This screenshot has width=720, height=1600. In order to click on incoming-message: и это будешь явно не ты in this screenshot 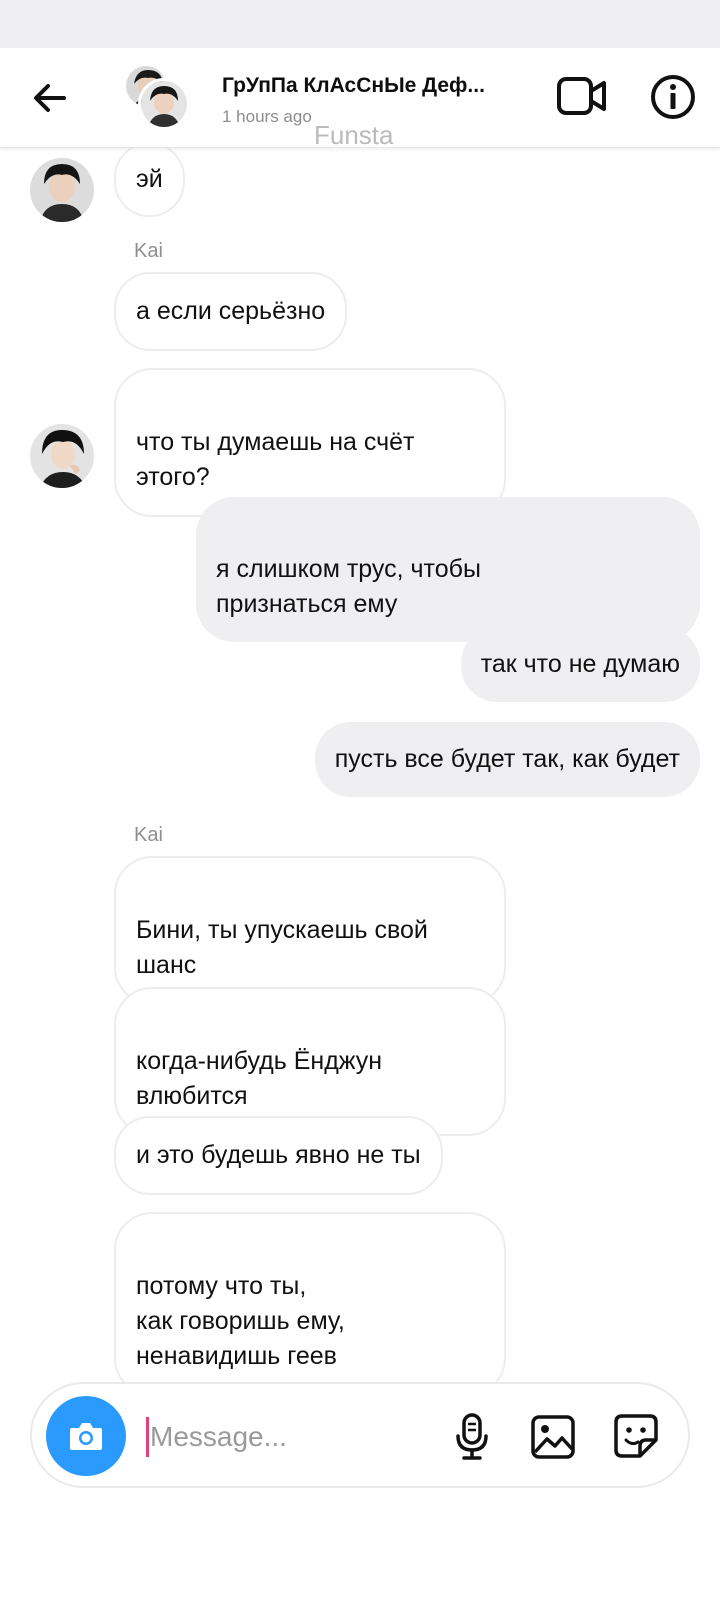, I will do `click(278, 1155)`.